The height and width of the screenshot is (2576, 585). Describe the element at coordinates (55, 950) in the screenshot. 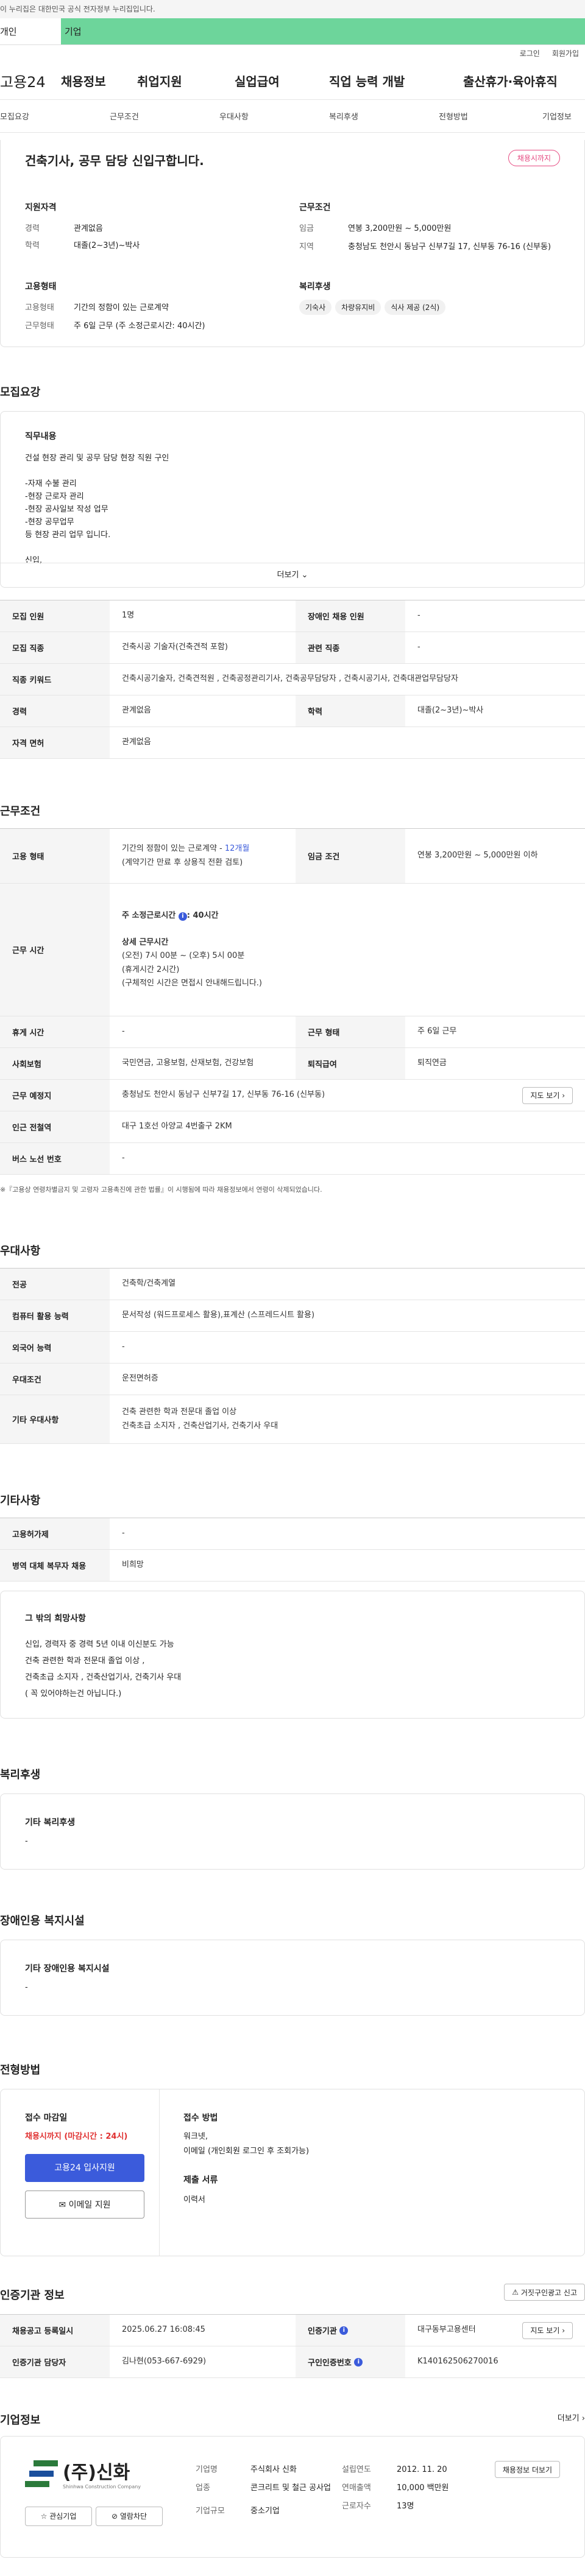

I see `hours-key: 근무 시간` at that location.